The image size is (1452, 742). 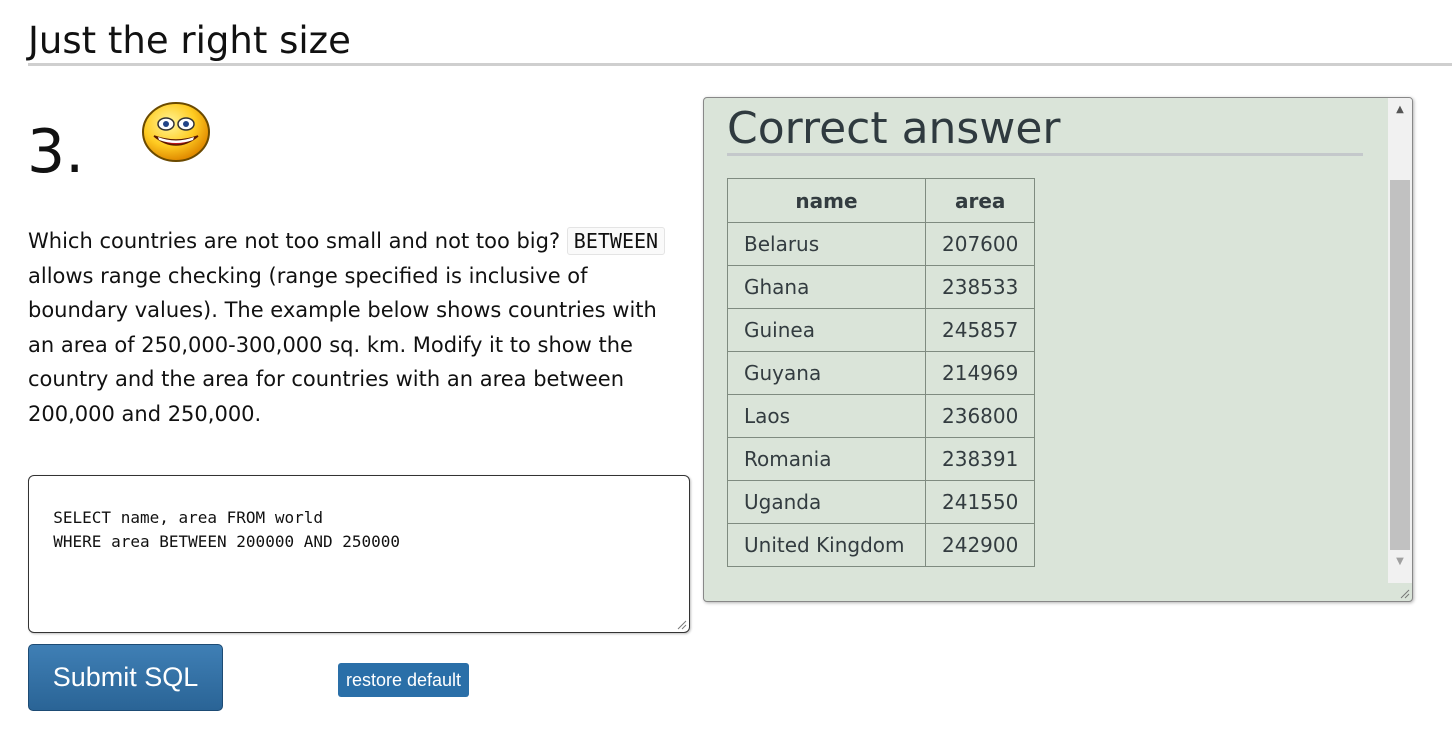 I want to click on between-keyword: BETWEEN, so click(x=616, y=241).